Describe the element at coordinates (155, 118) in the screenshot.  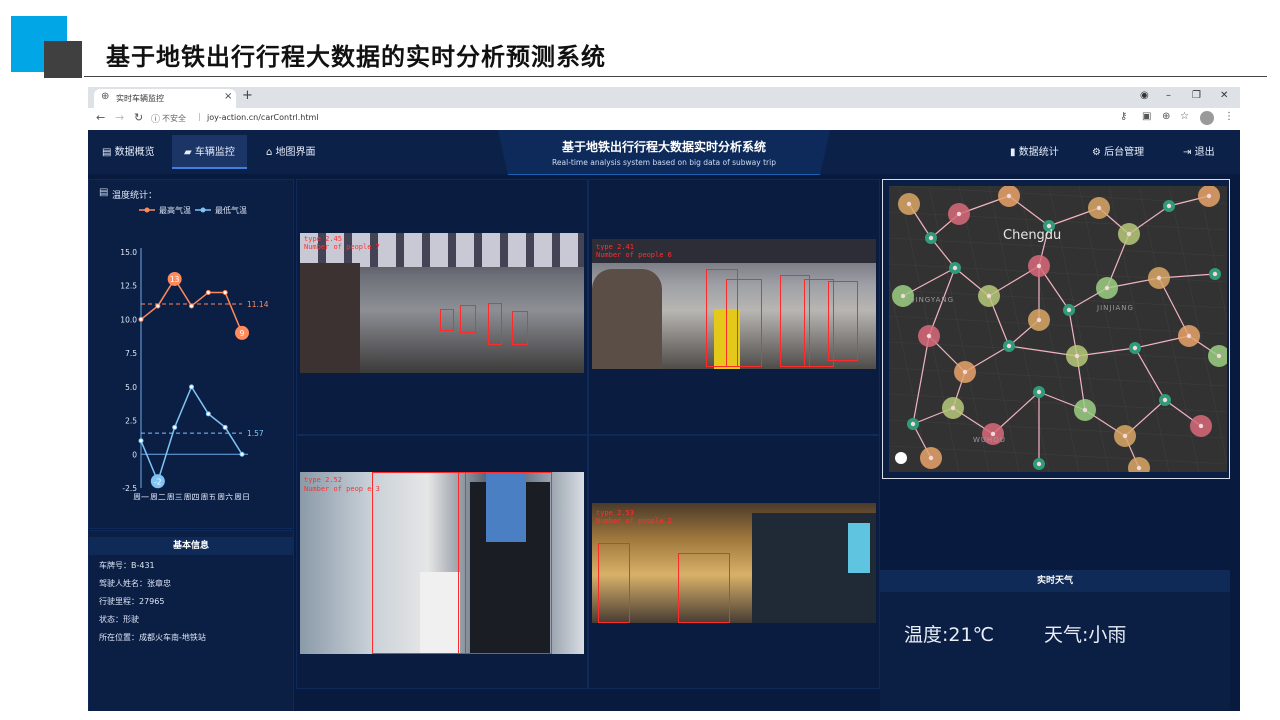
I see `info-icon: ⓘ` at that location.